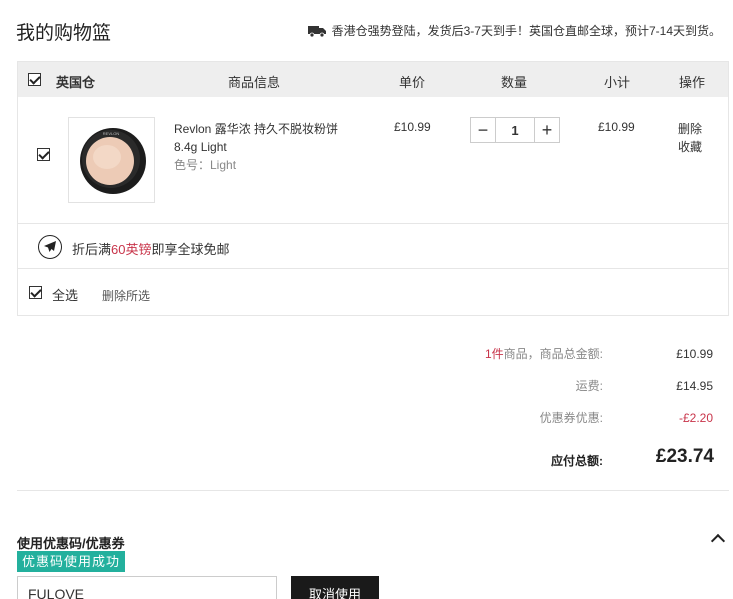  I want to click on cancel-coupon-button: 取消使用, so click(335, 587).